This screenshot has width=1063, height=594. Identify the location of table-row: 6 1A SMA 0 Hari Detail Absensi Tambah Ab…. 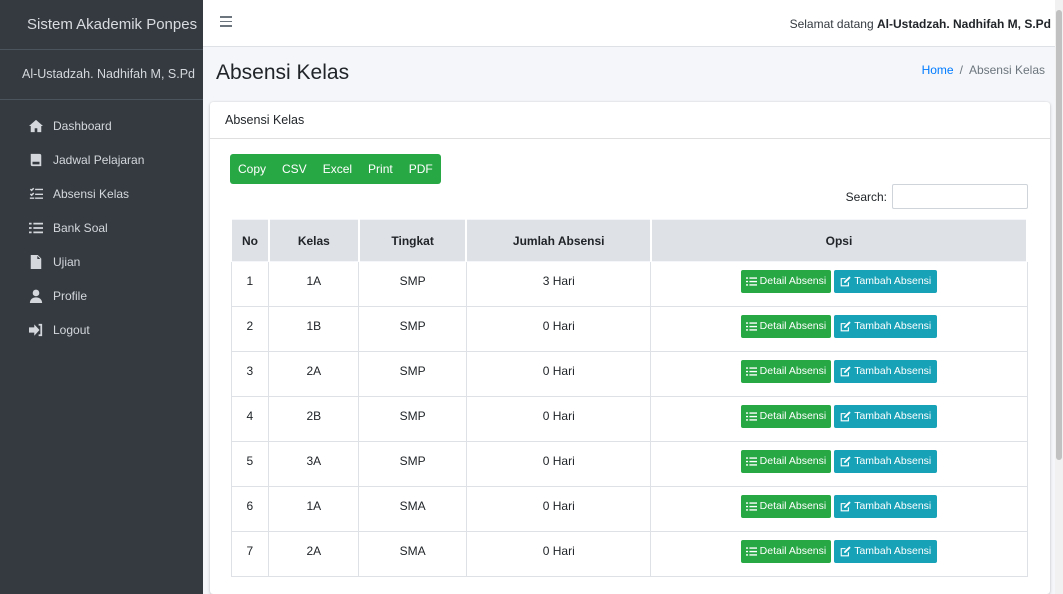
(629, 509).